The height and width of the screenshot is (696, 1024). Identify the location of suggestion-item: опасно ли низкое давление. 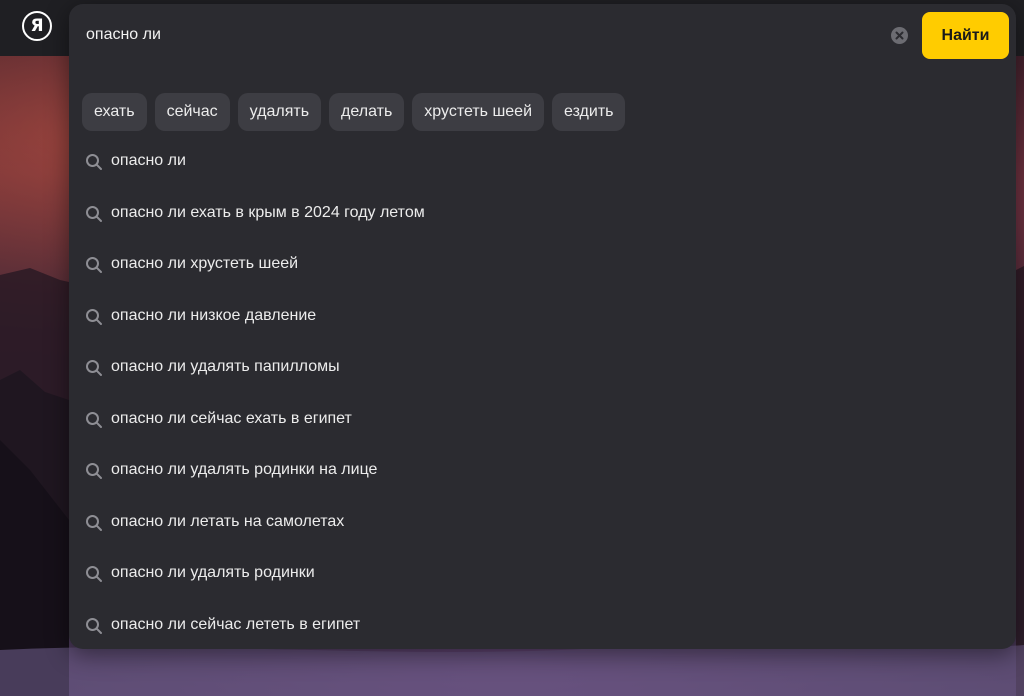
(542, 316).